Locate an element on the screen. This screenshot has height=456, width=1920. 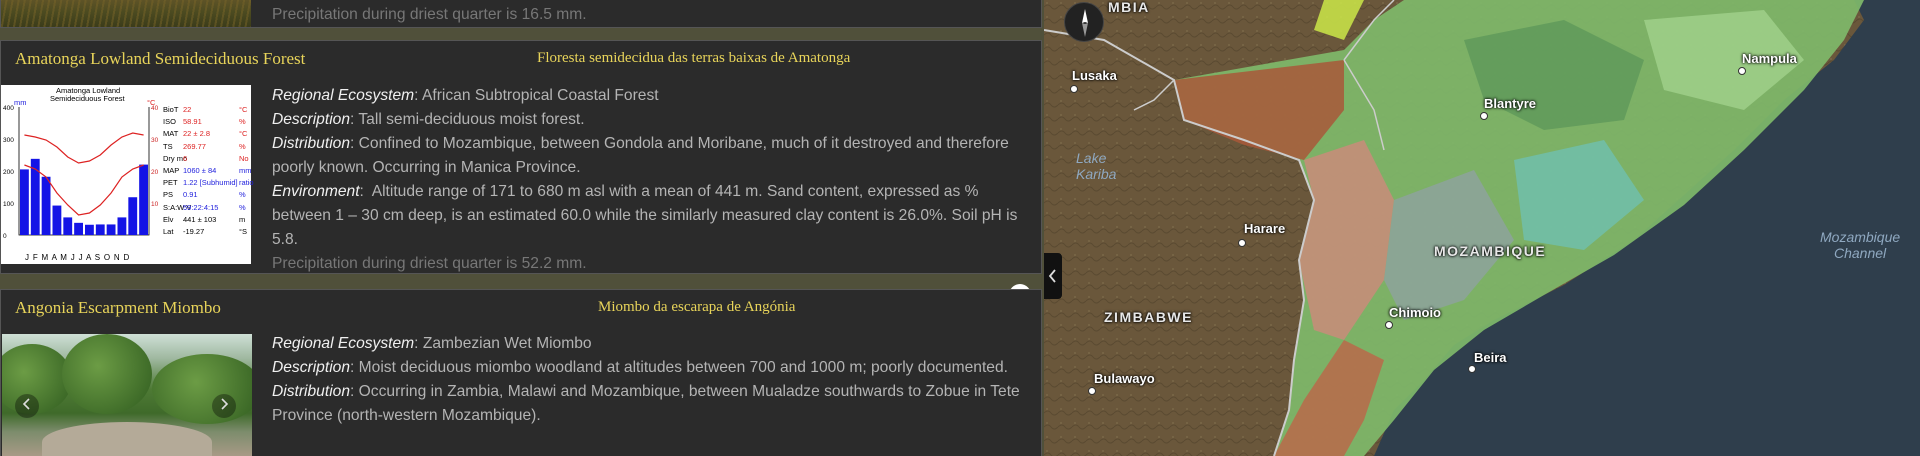
stat-key: PET is located at coordinates (170, 183).